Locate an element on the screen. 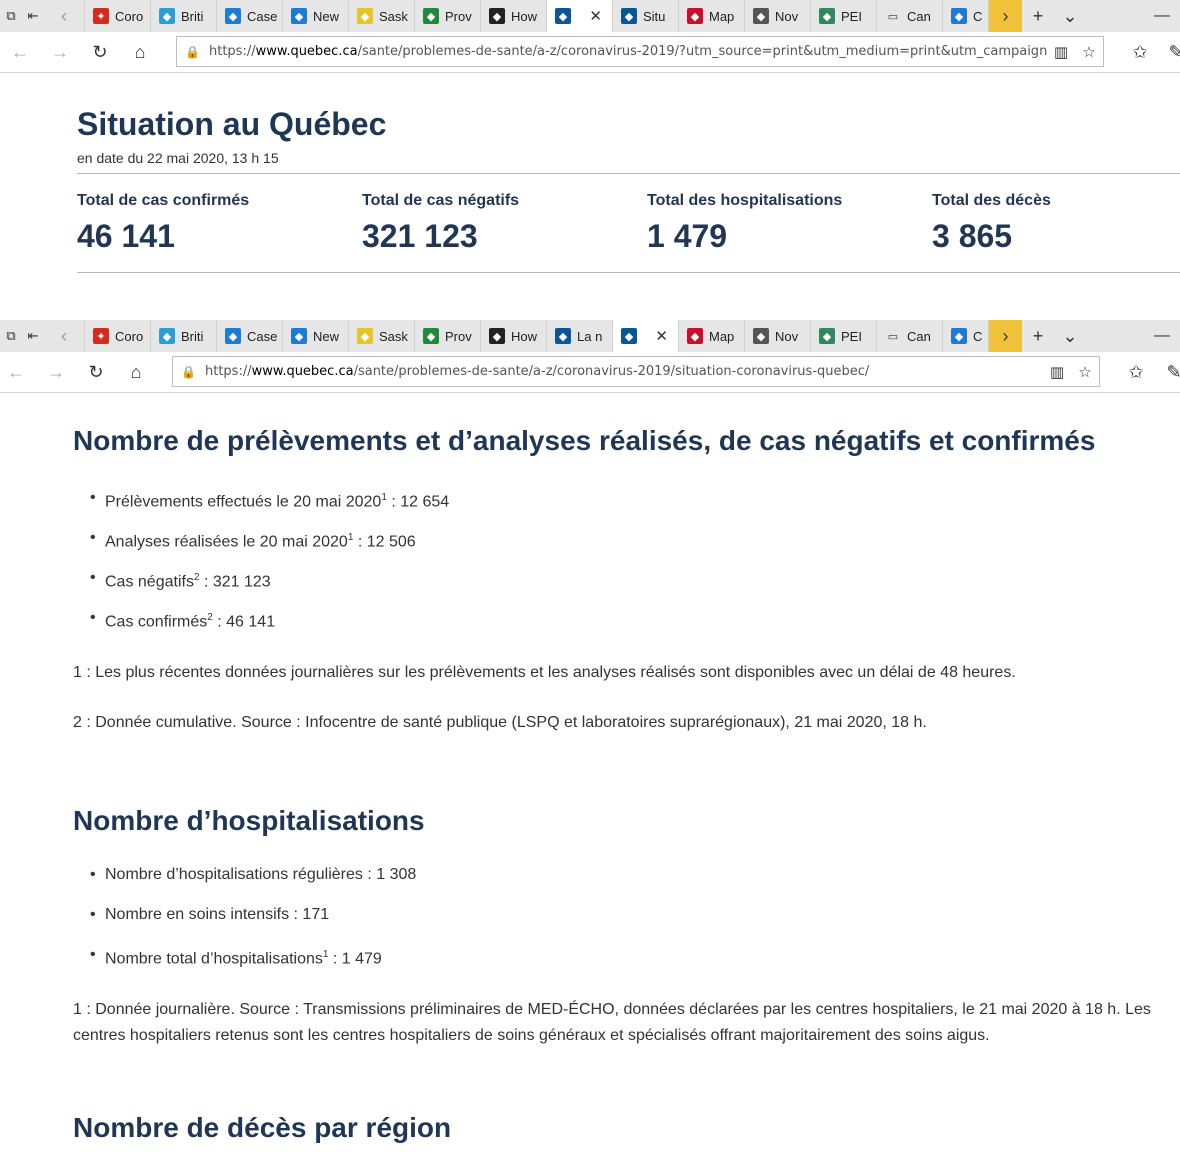 The image size is (1180, 1152). list-item: Nombre en soins intensifs : 171 is located at coordinates (623, 923).